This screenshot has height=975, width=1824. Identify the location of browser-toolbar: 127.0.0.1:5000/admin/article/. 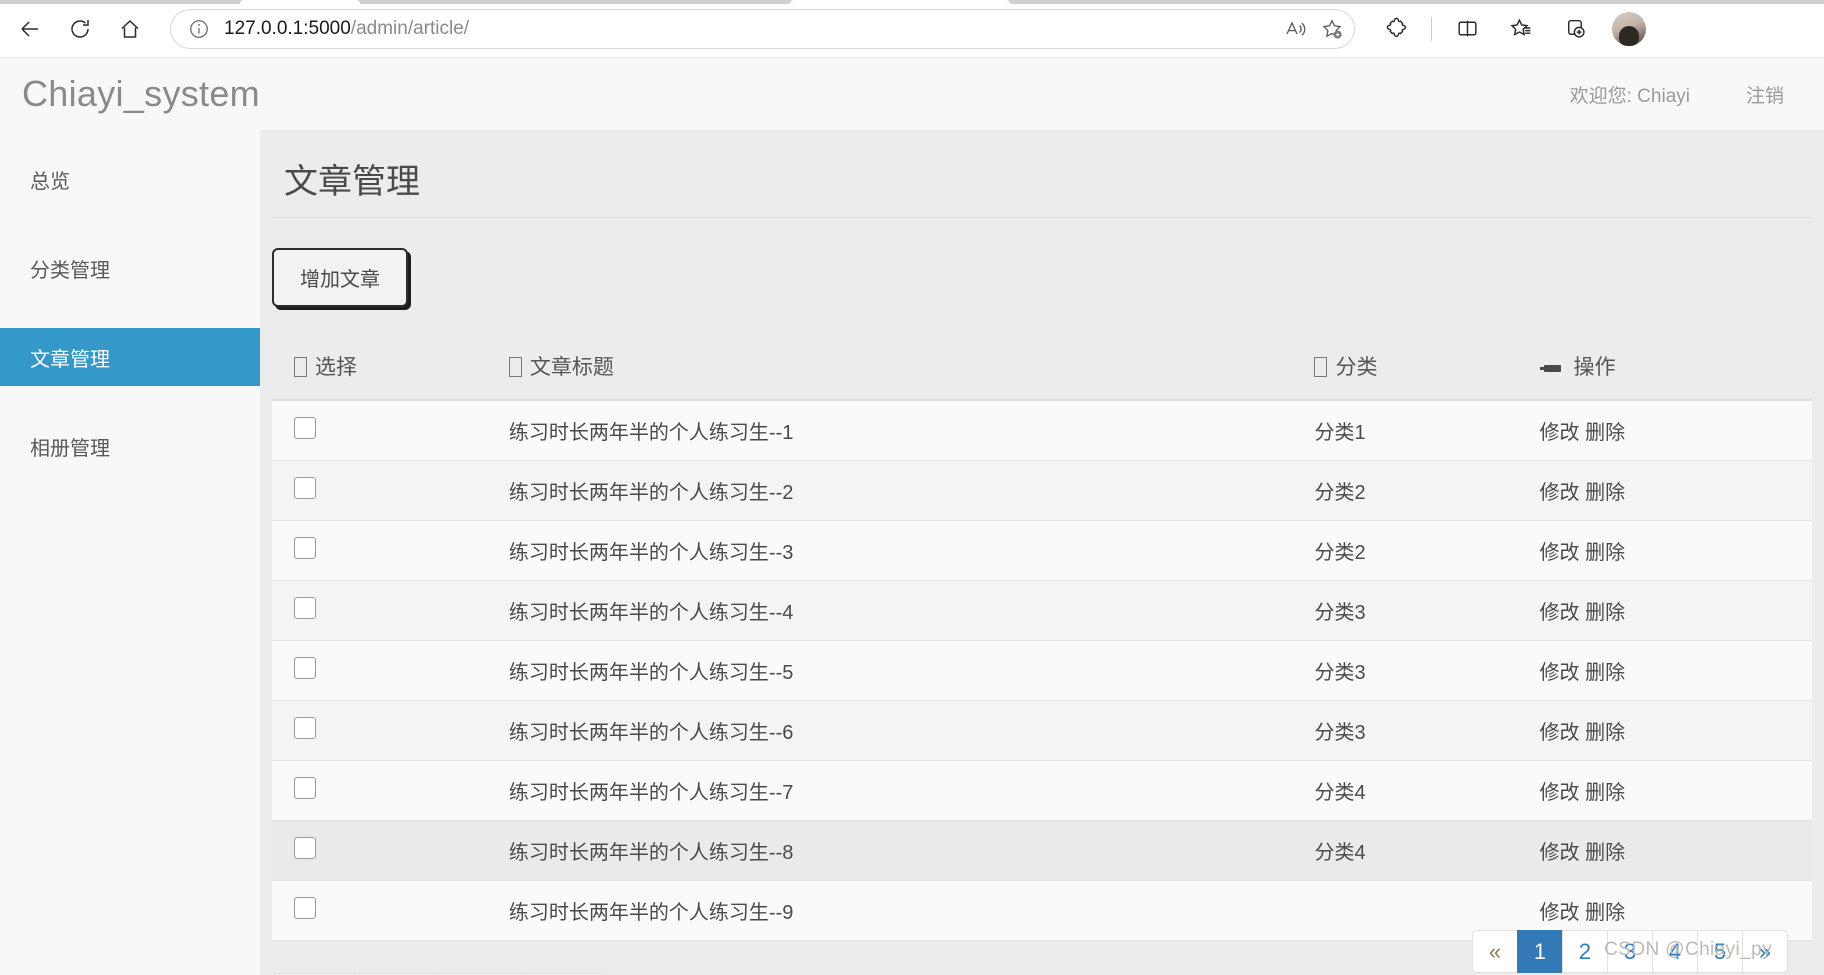
(912, 29).